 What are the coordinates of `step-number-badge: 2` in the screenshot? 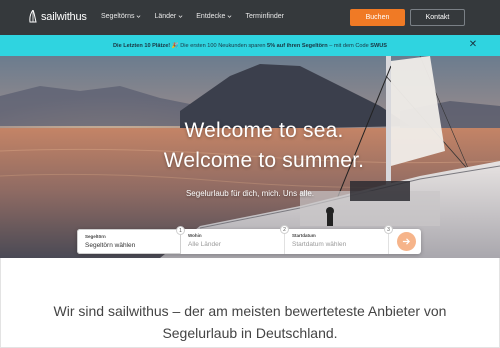 It's located at (284, 229).